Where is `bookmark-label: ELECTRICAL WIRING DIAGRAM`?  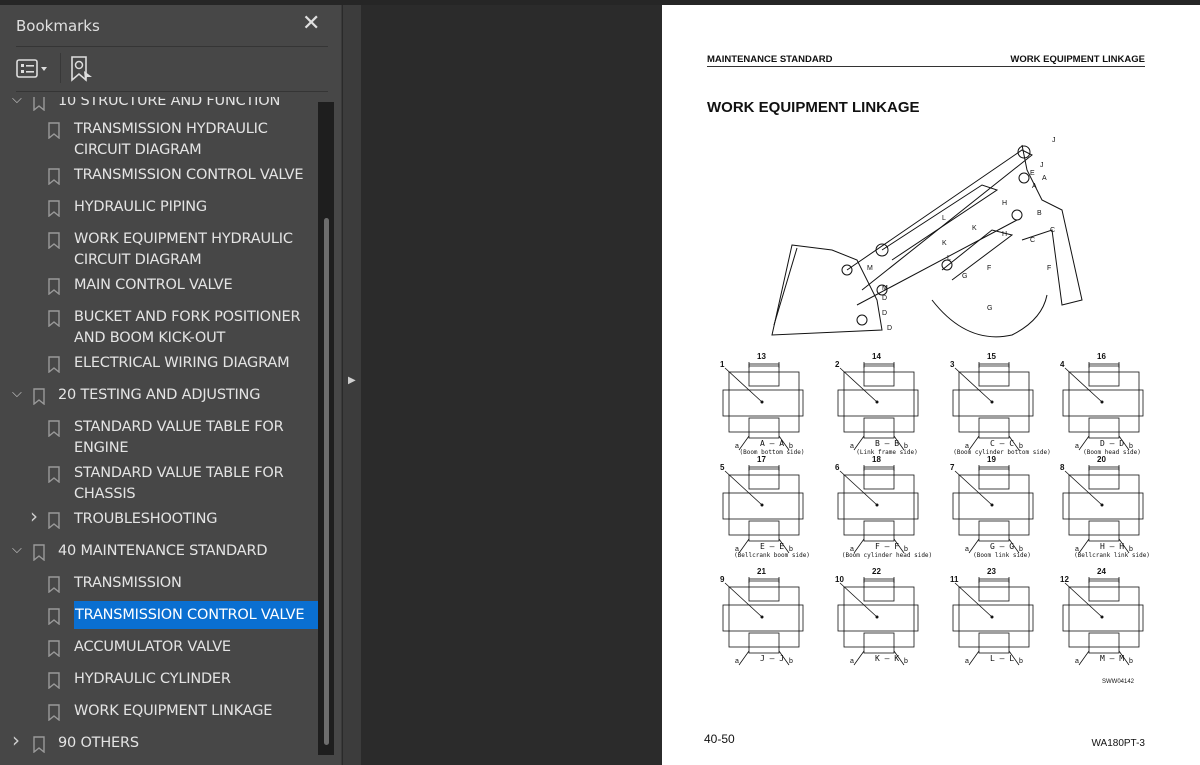
bookmark-label: ELECTRICAL WIRING DIAGRAM is located at coordinates (182, 363).